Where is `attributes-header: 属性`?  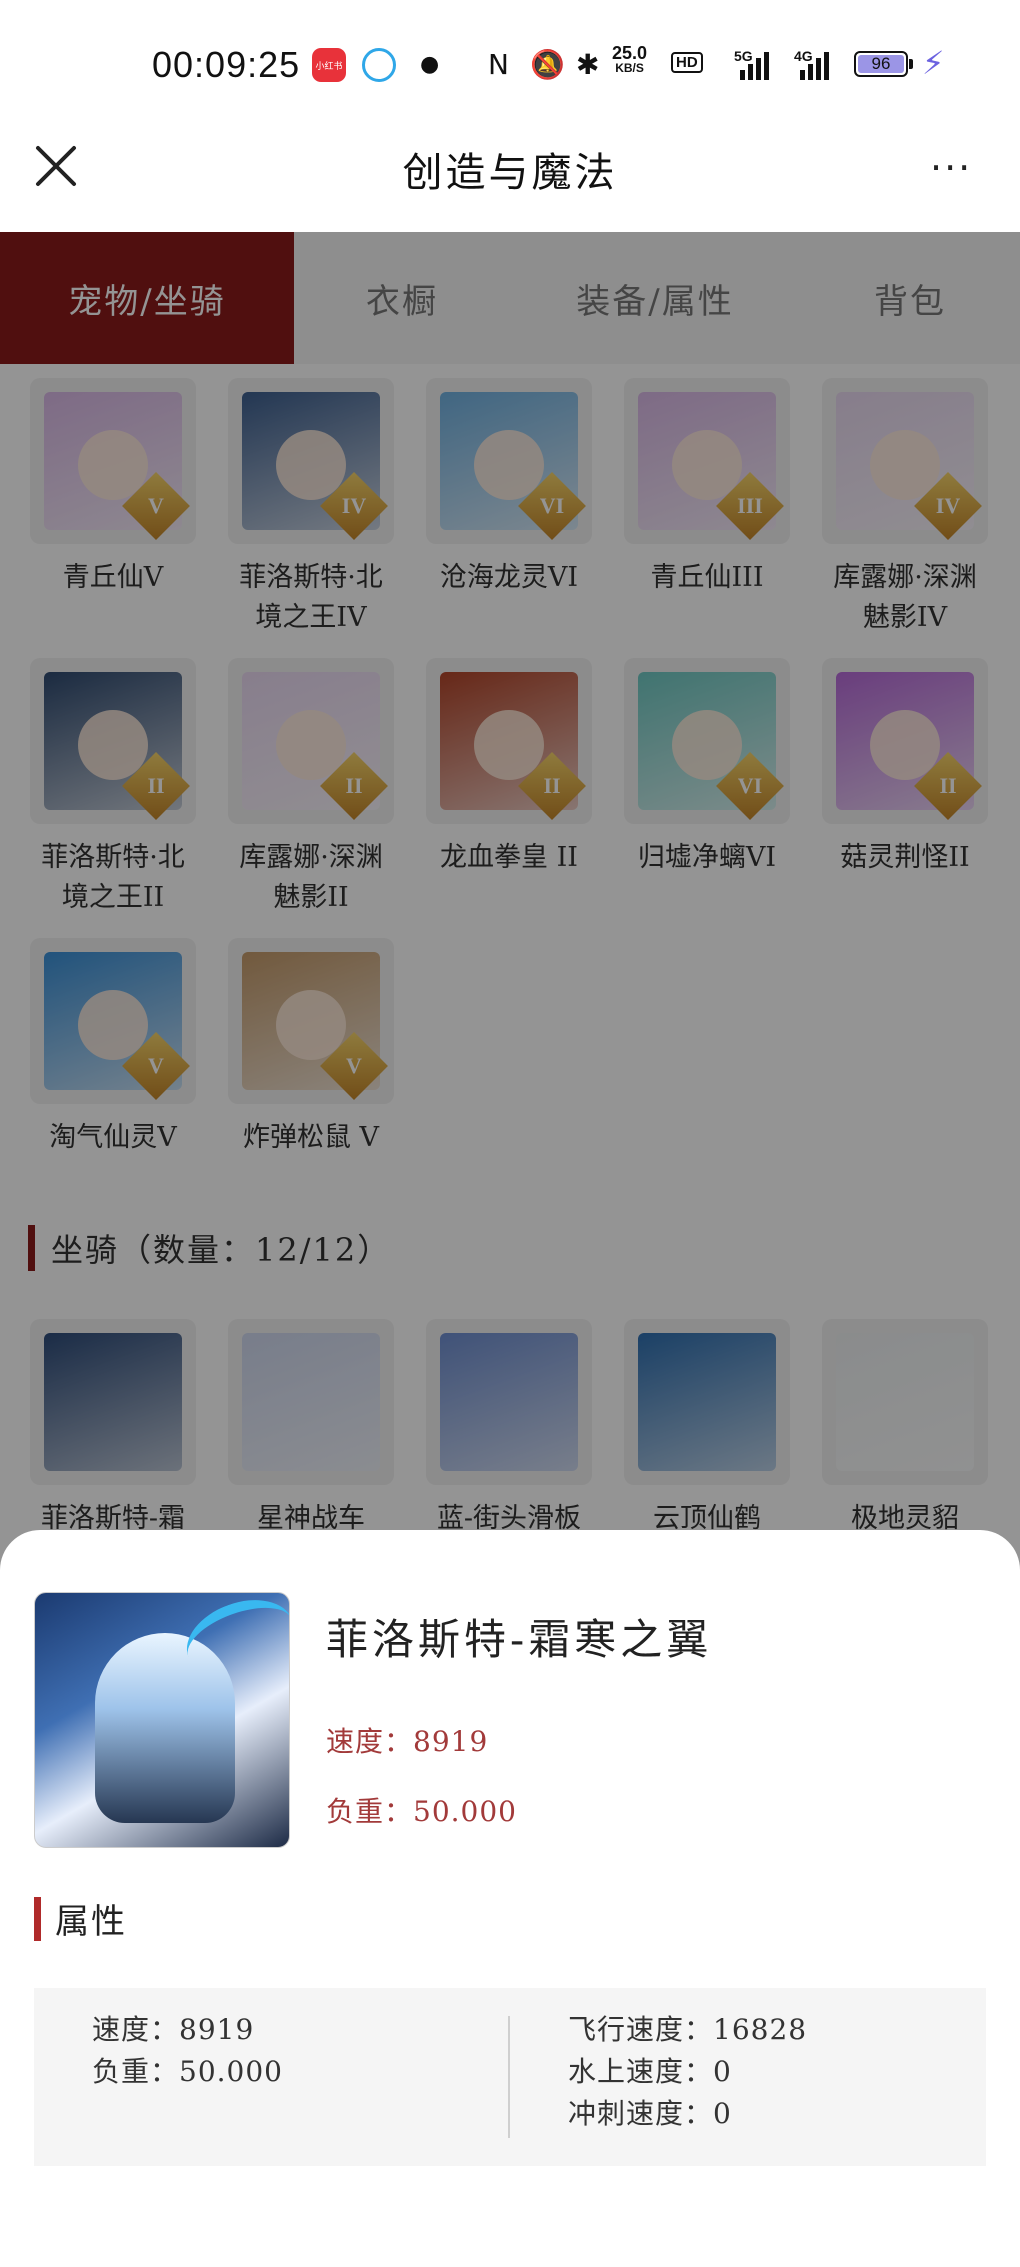 attributes-header: 属性 is located at coordinates (80, 1918).